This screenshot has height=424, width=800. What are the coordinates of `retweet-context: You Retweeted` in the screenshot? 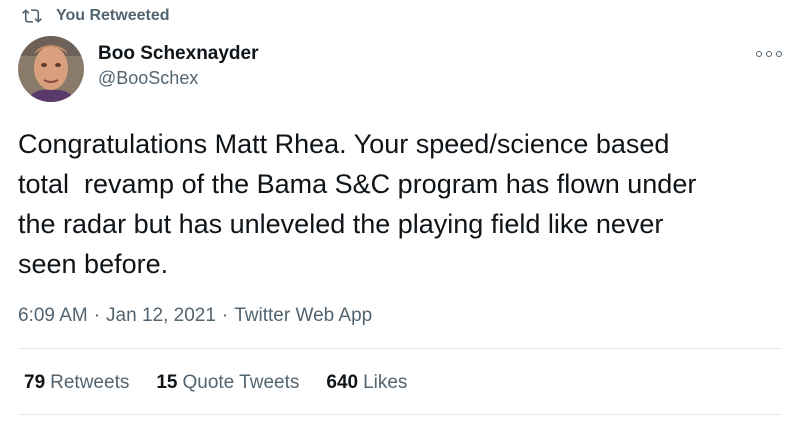 It's located at (96, 16).